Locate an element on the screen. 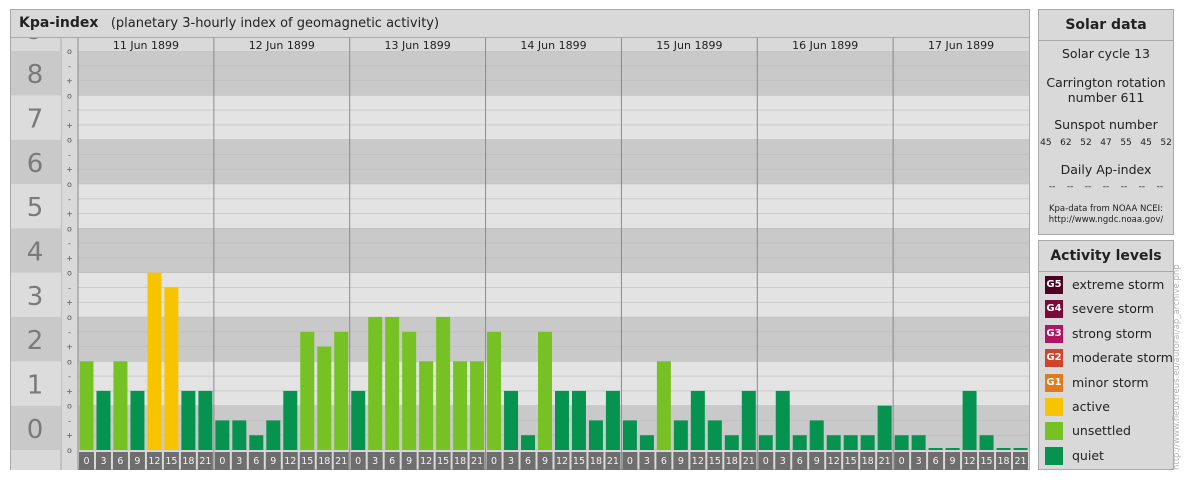  y-tick-label: 0 is located at coordinates (35, 430).